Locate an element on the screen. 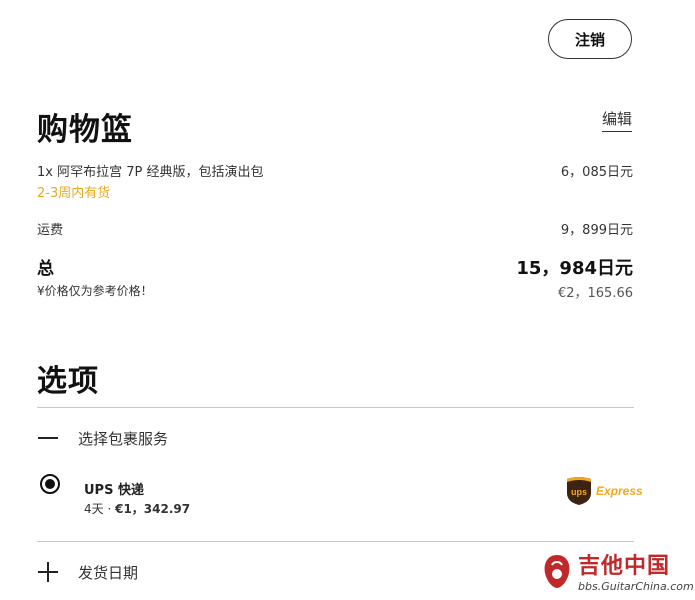  ups-logo-letters: ups is located at coordinates (579, 492).